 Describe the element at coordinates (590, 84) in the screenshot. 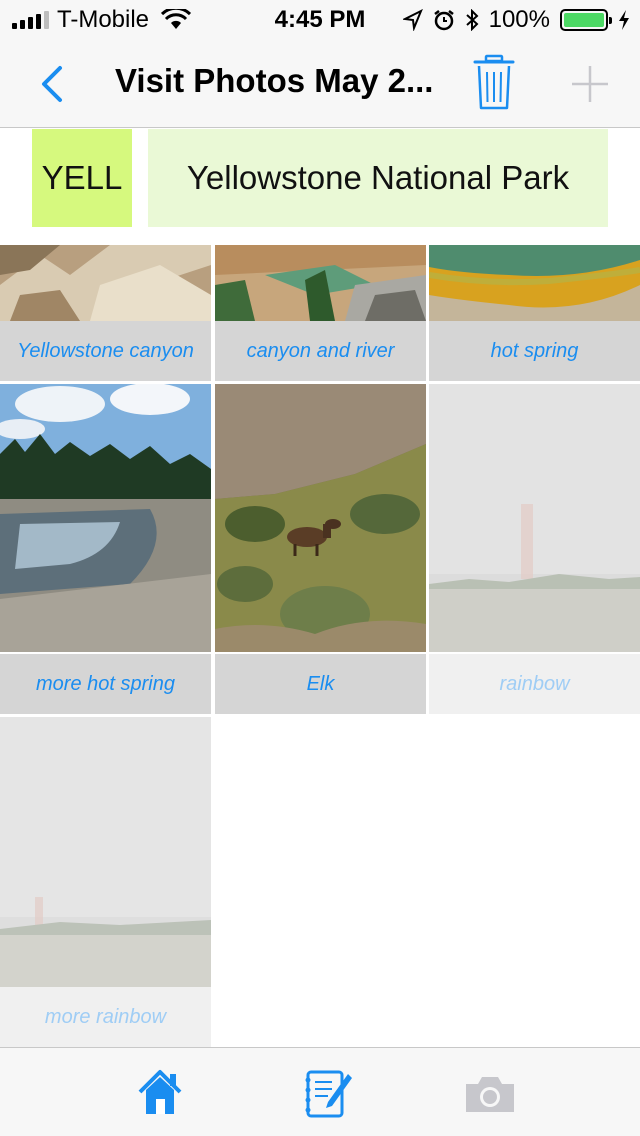

I see `add-icon` at that location.